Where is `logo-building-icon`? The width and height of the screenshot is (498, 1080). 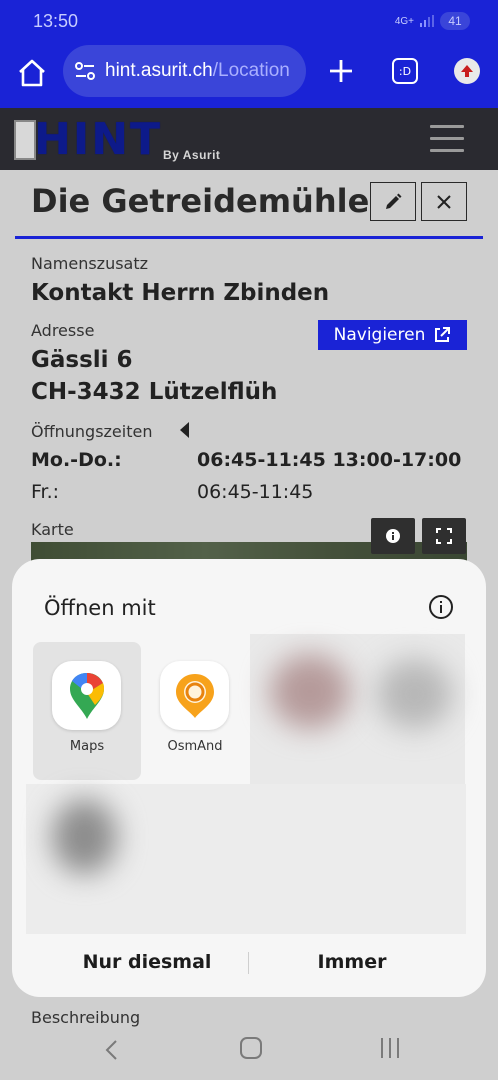
logo-building-icon is located at coordinates (25, 140).